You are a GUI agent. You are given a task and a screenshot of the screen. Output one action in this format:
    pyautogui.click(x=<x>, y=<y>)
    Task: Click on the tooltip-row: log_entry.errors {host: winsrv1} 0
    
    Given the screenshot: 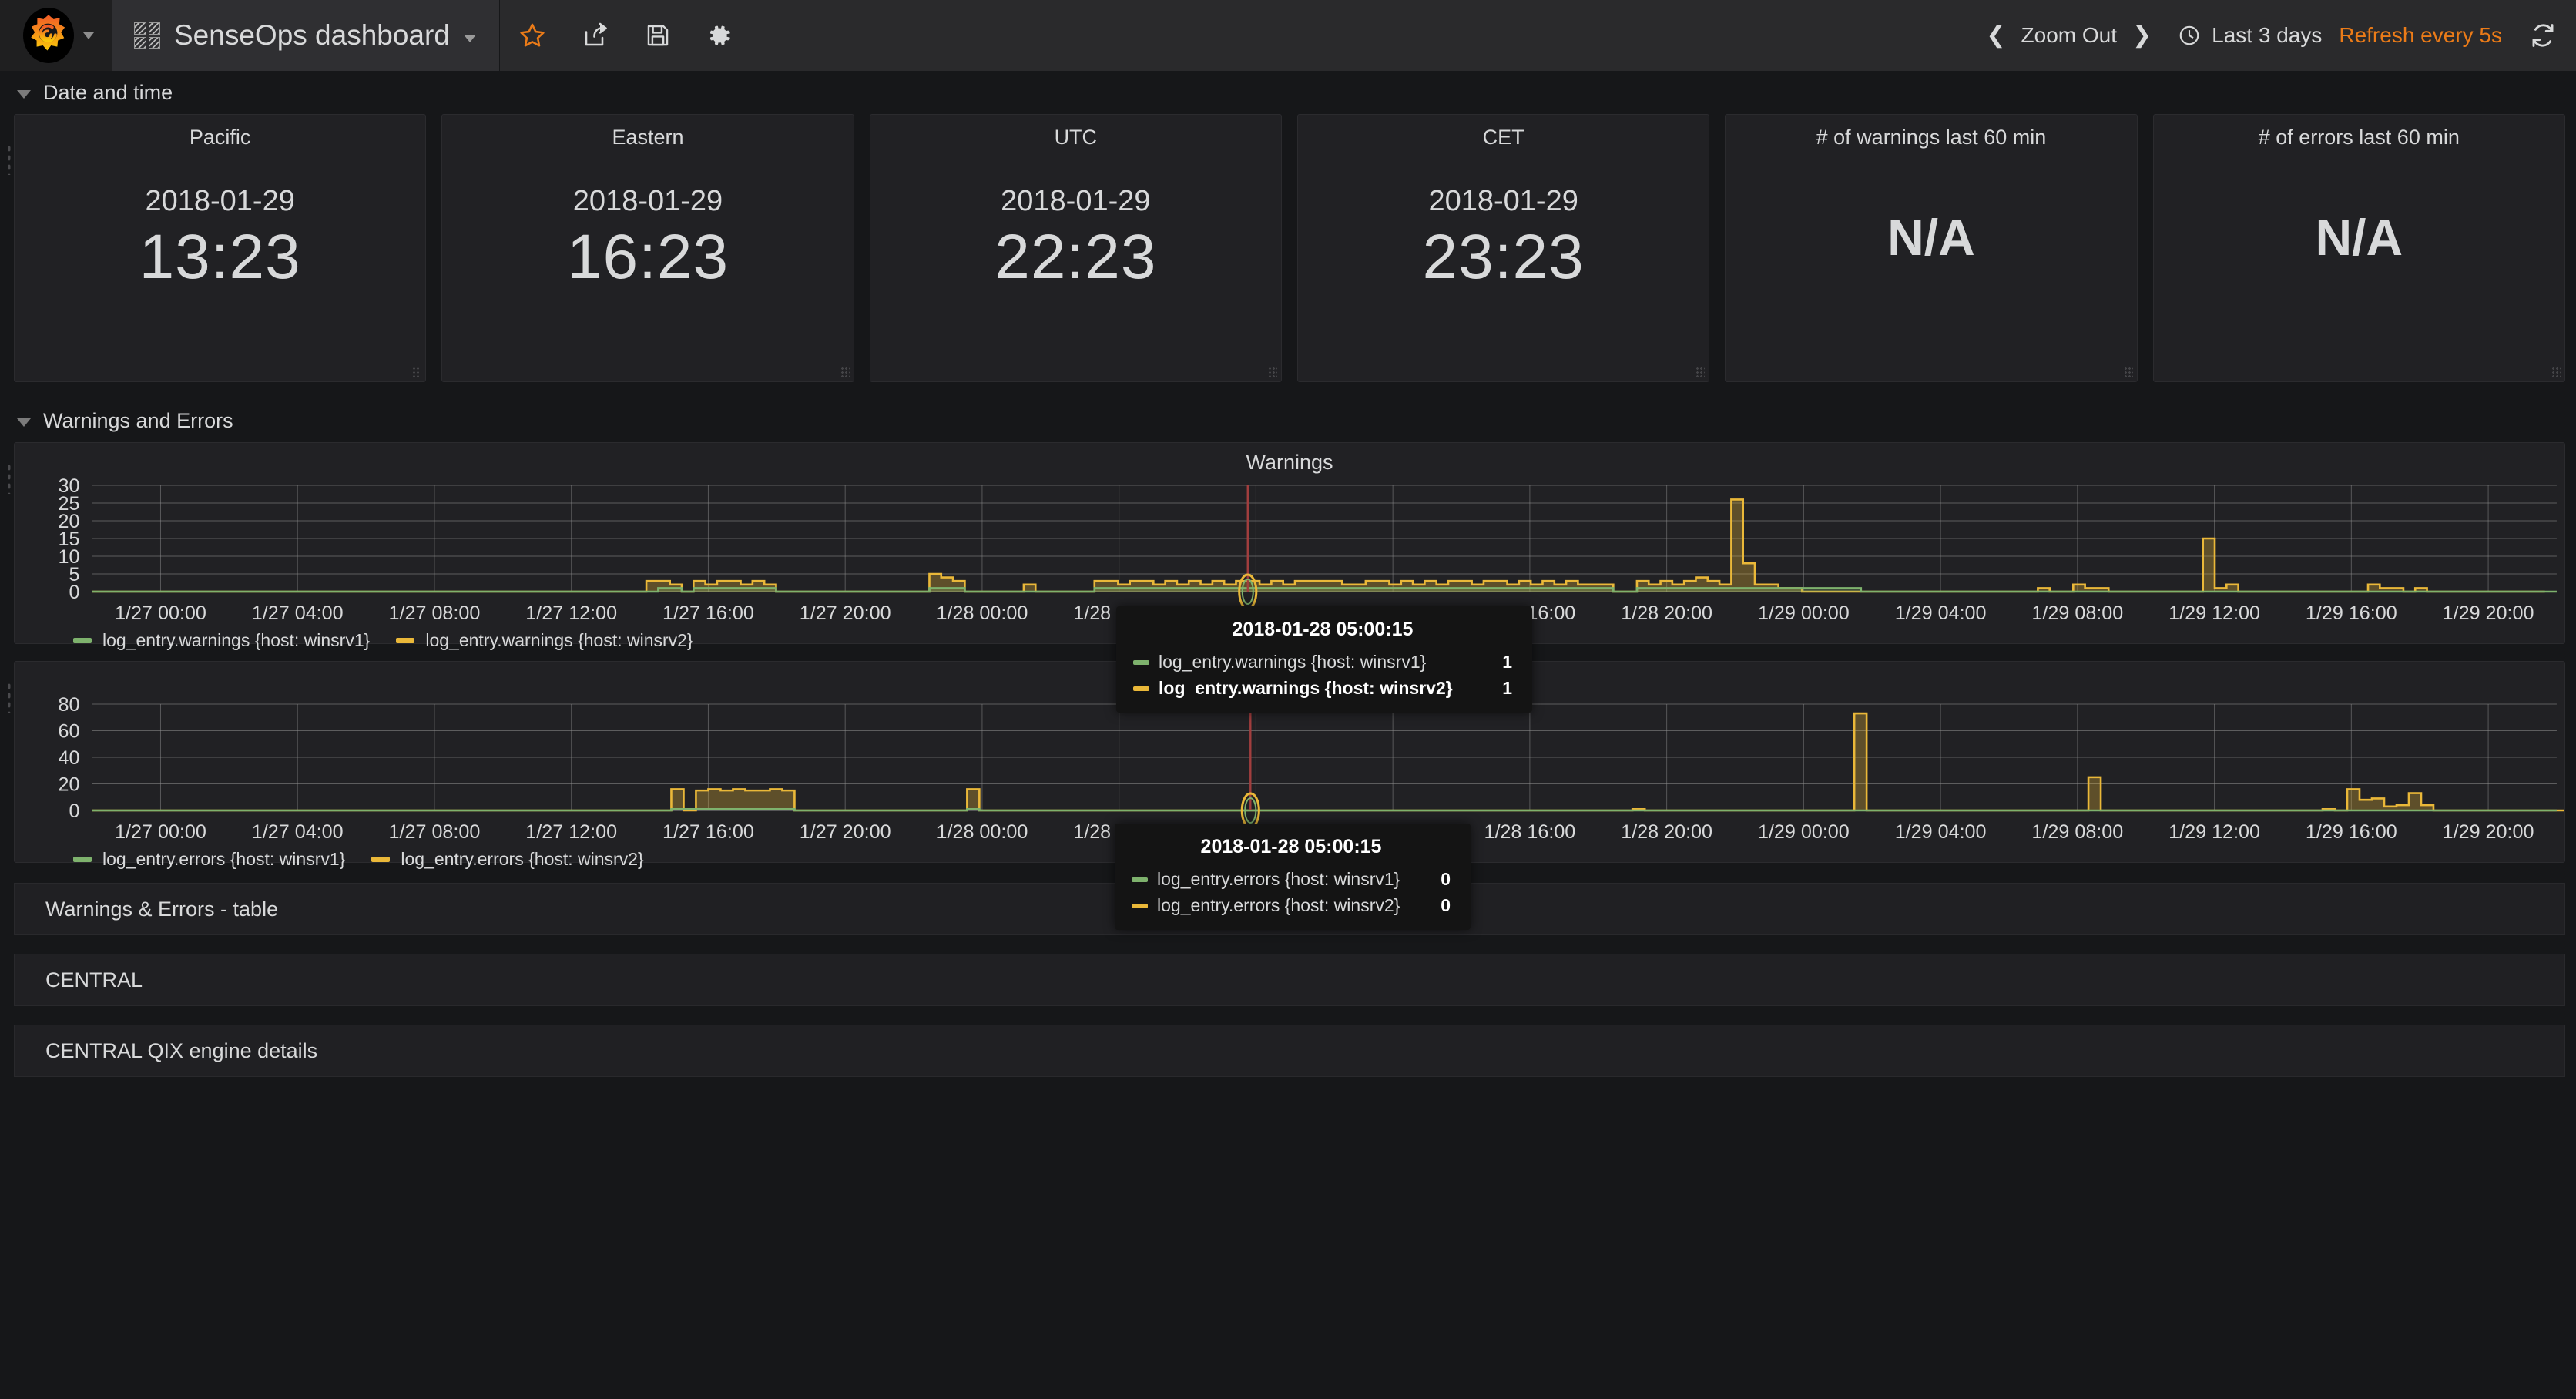 What is the action you would take?
    pyautogui.click(x=1291, y=880)
    